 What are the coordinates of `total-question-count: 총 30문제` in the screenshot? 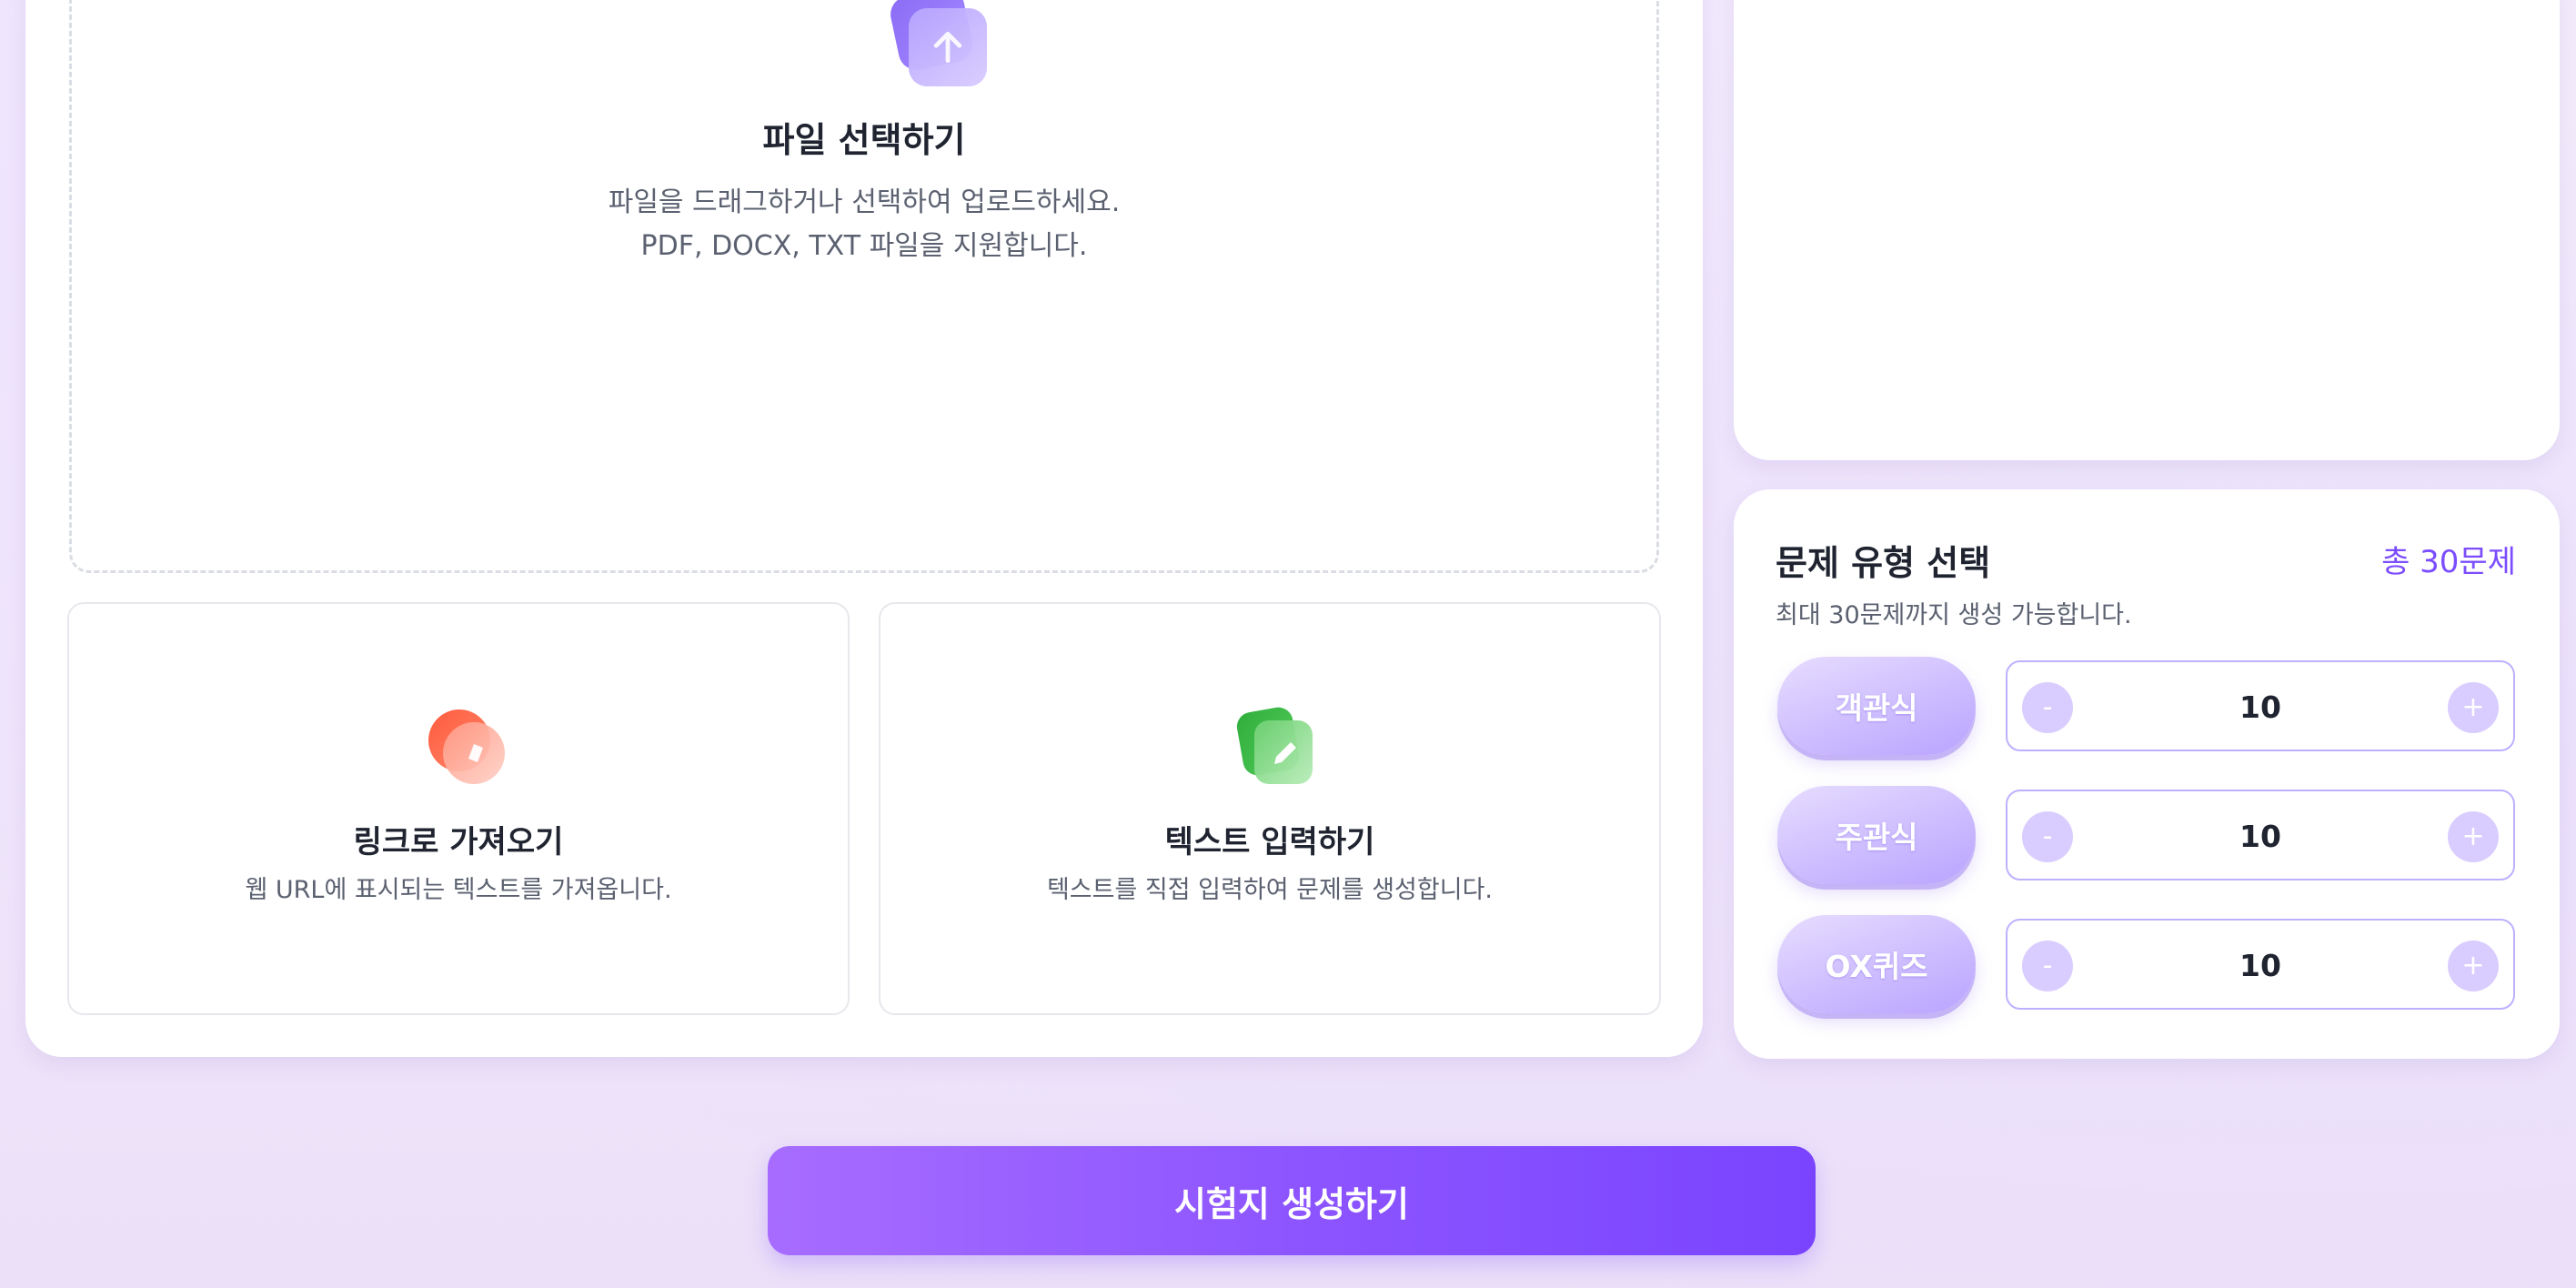 It's located at (2448, 562).